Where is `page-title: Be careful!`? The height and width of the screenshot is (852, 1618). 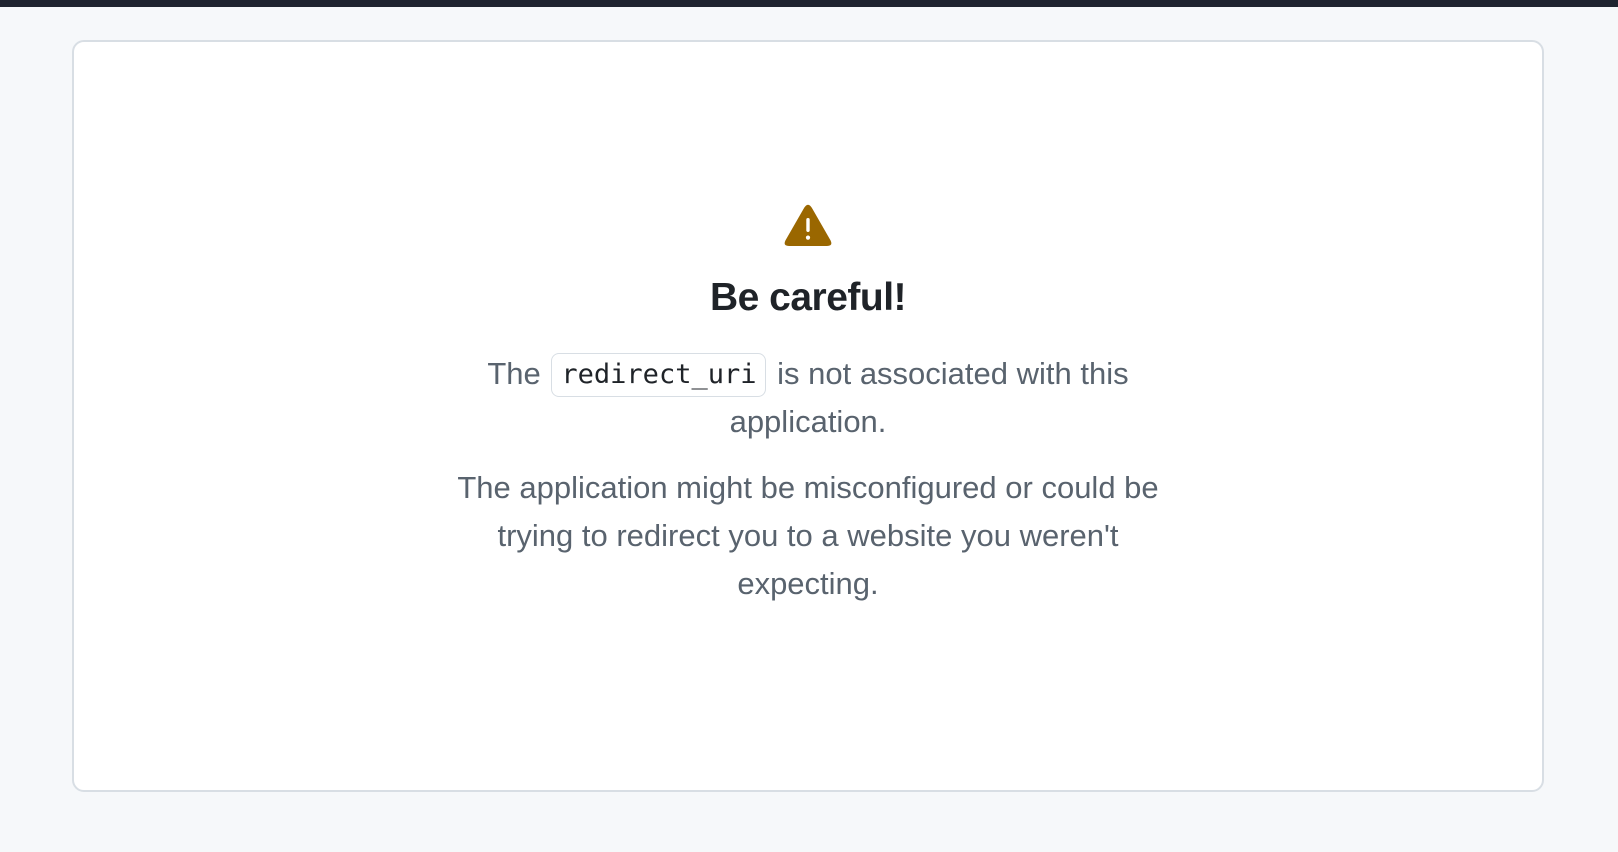 page-title: Be careful! is located at coordinates (808, 297).